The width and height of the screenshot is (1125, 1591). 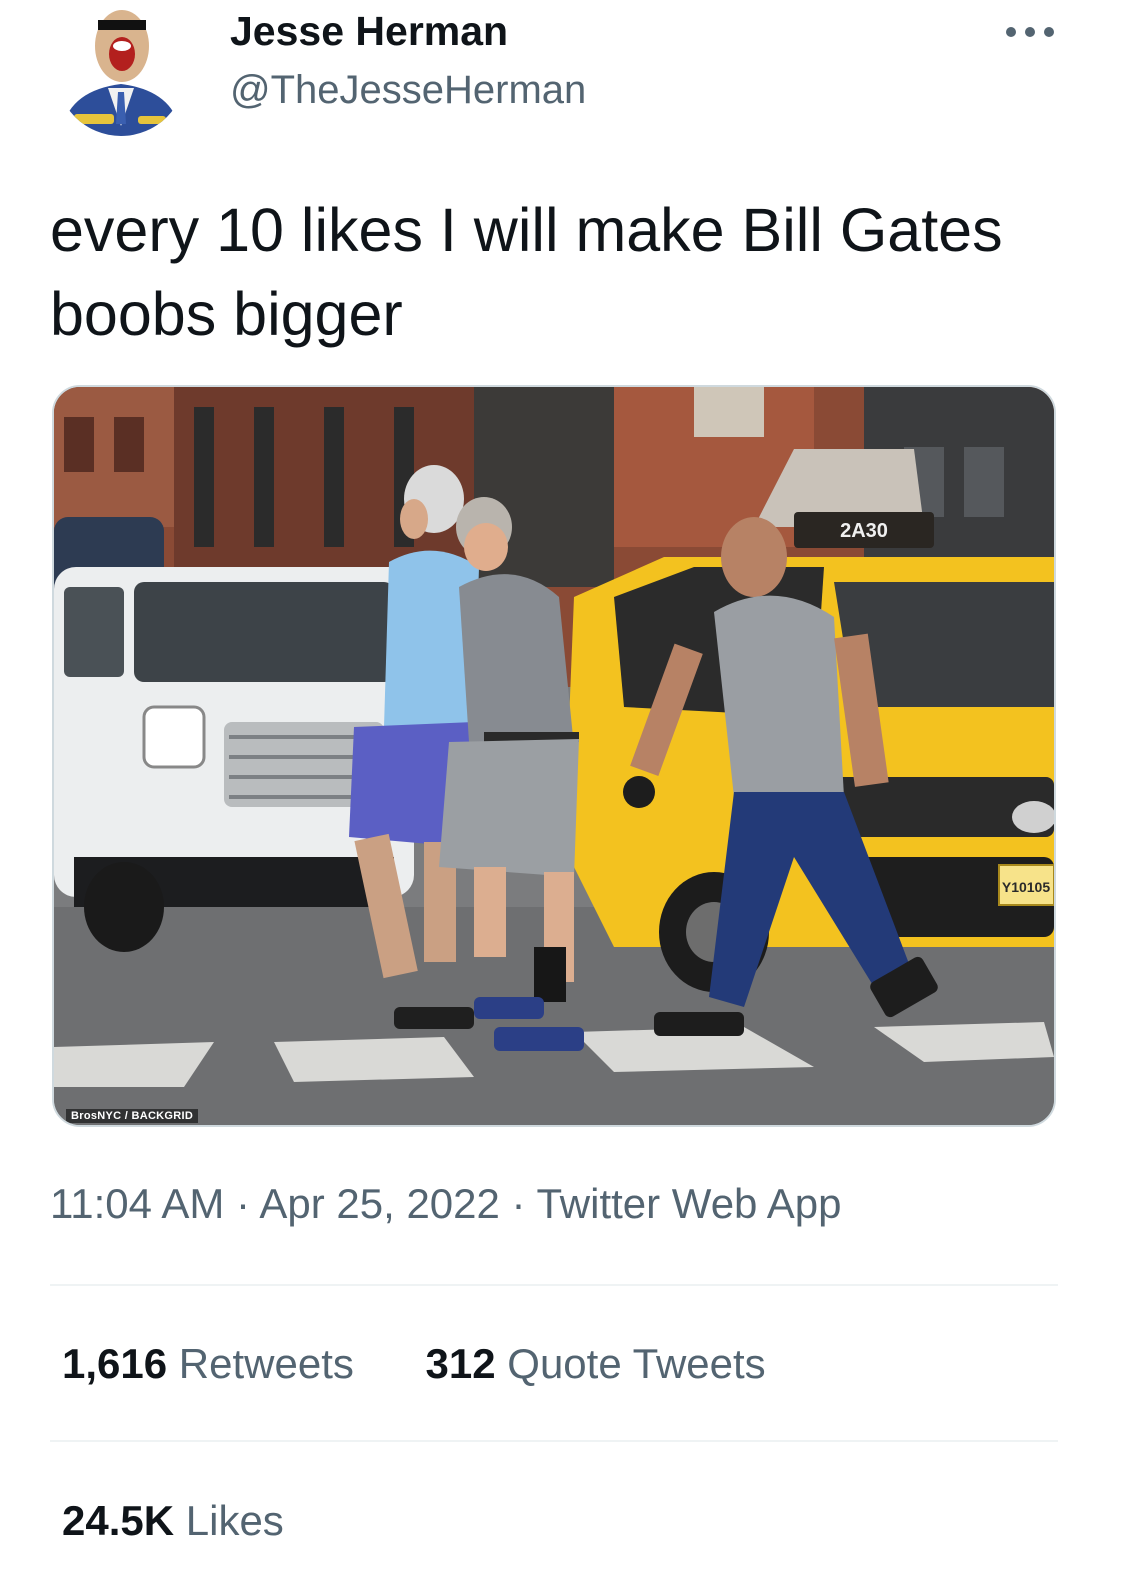 What do you see at coordinates (234, 1520) in the screenshot?
I see `likes-label: Likes` at bounding box center [234, 1520].